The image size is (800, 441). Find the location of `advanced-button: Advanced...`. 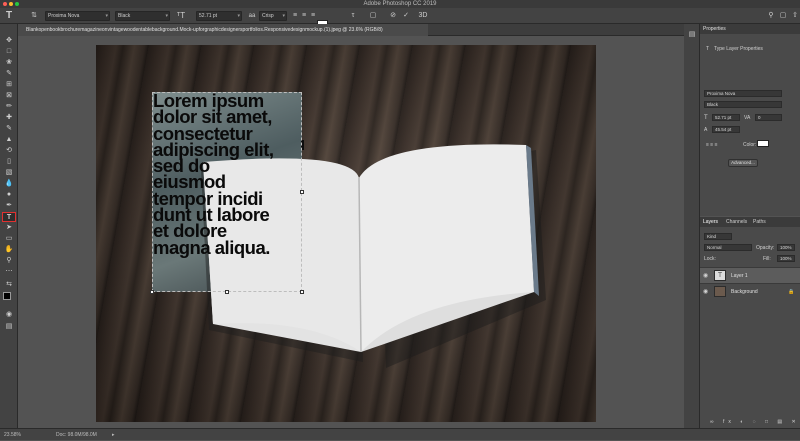

advanced-button: Advanced... is located at coordinates (743, 163).